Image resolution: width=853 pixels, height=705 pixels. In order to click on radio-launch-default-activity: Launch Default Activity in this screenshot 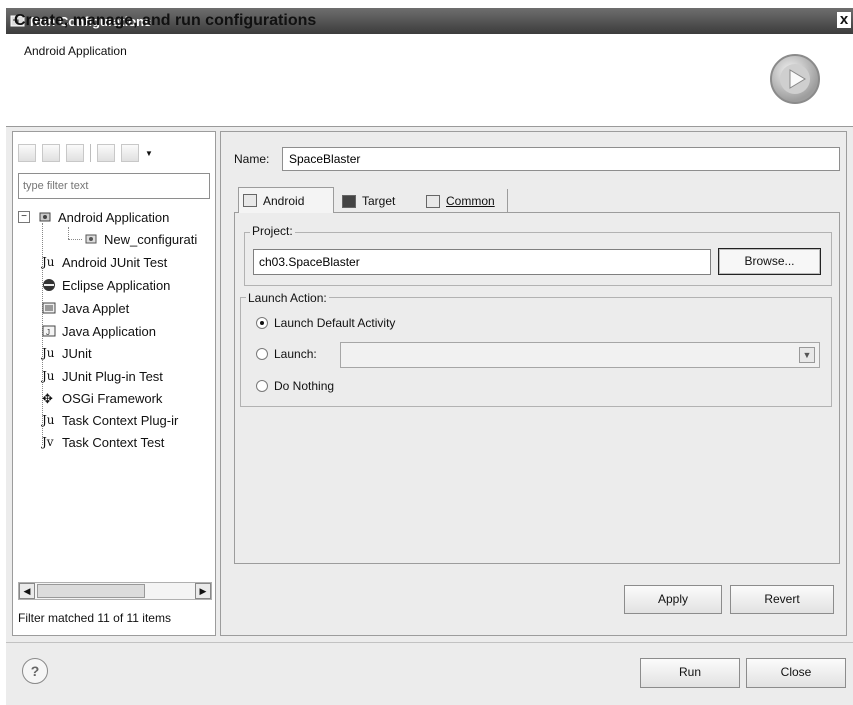, I will do `click(325, 323)`.